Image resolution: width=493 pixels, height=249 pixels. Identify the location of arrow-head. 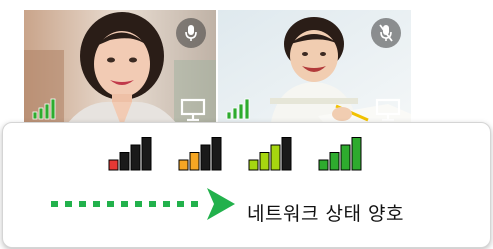
(221, 204).